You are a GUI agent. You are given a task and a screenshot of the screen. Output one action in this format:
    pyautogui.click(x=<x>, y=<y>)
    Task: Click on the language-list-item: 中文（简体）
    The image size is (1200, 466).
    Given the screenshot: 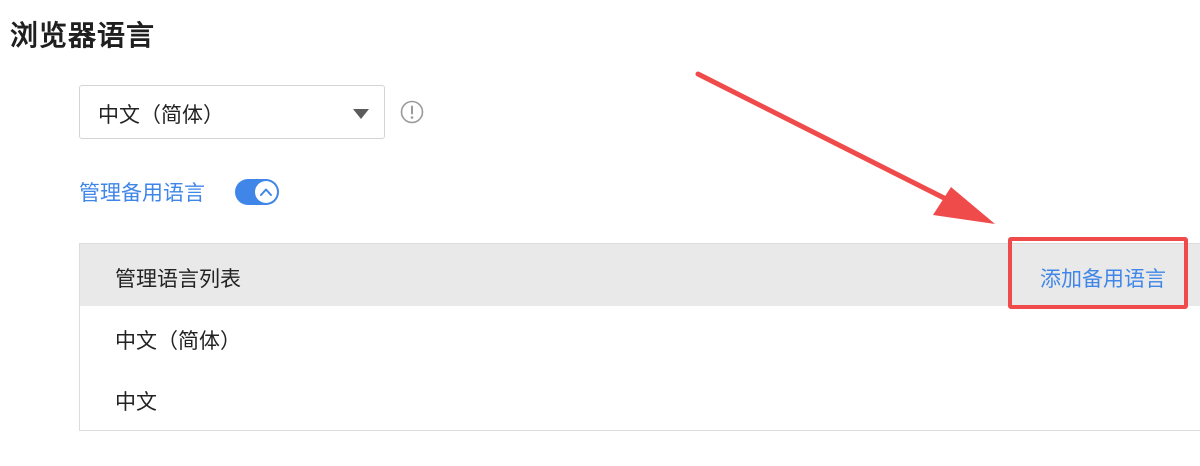 What is the action you would take?
    pyautogui.click(x=178, y=340)
    